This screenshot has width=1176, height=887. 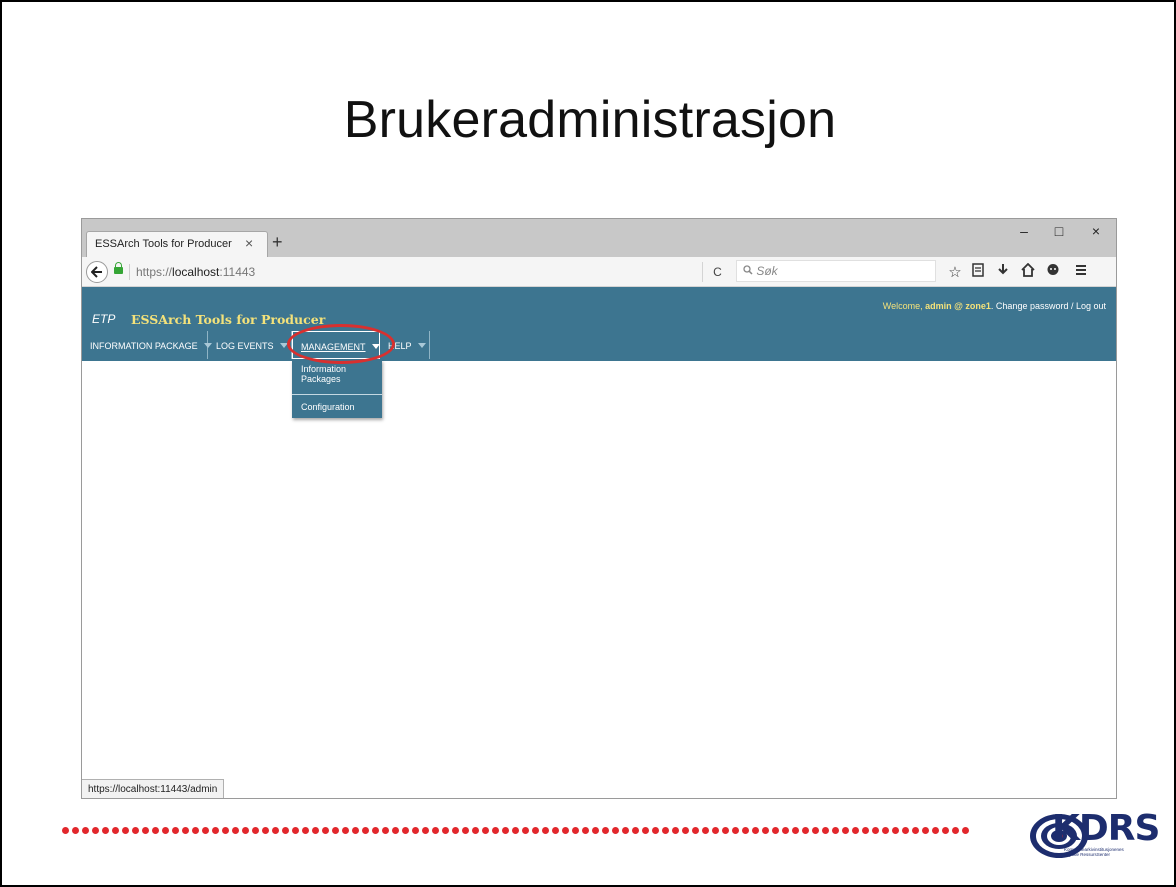 I want to click on back-arrow-icon, so click(x=96, y=272).